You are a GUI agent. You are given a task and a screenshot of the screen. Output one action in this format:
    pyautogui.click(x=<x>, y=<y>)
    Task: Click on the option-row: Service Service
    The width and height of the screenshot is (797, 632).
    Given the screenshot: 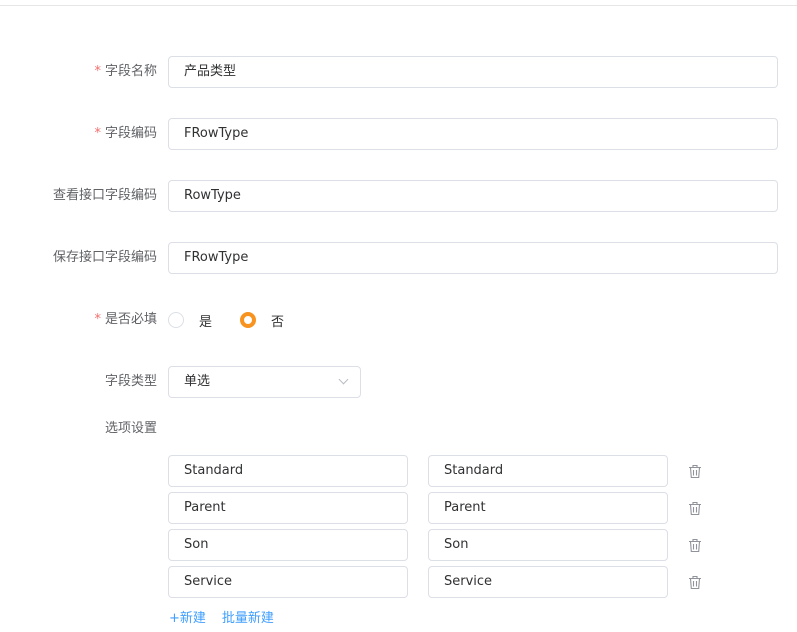 What is the action you would take?
    pyautogui.click(x=398, y=582)
    